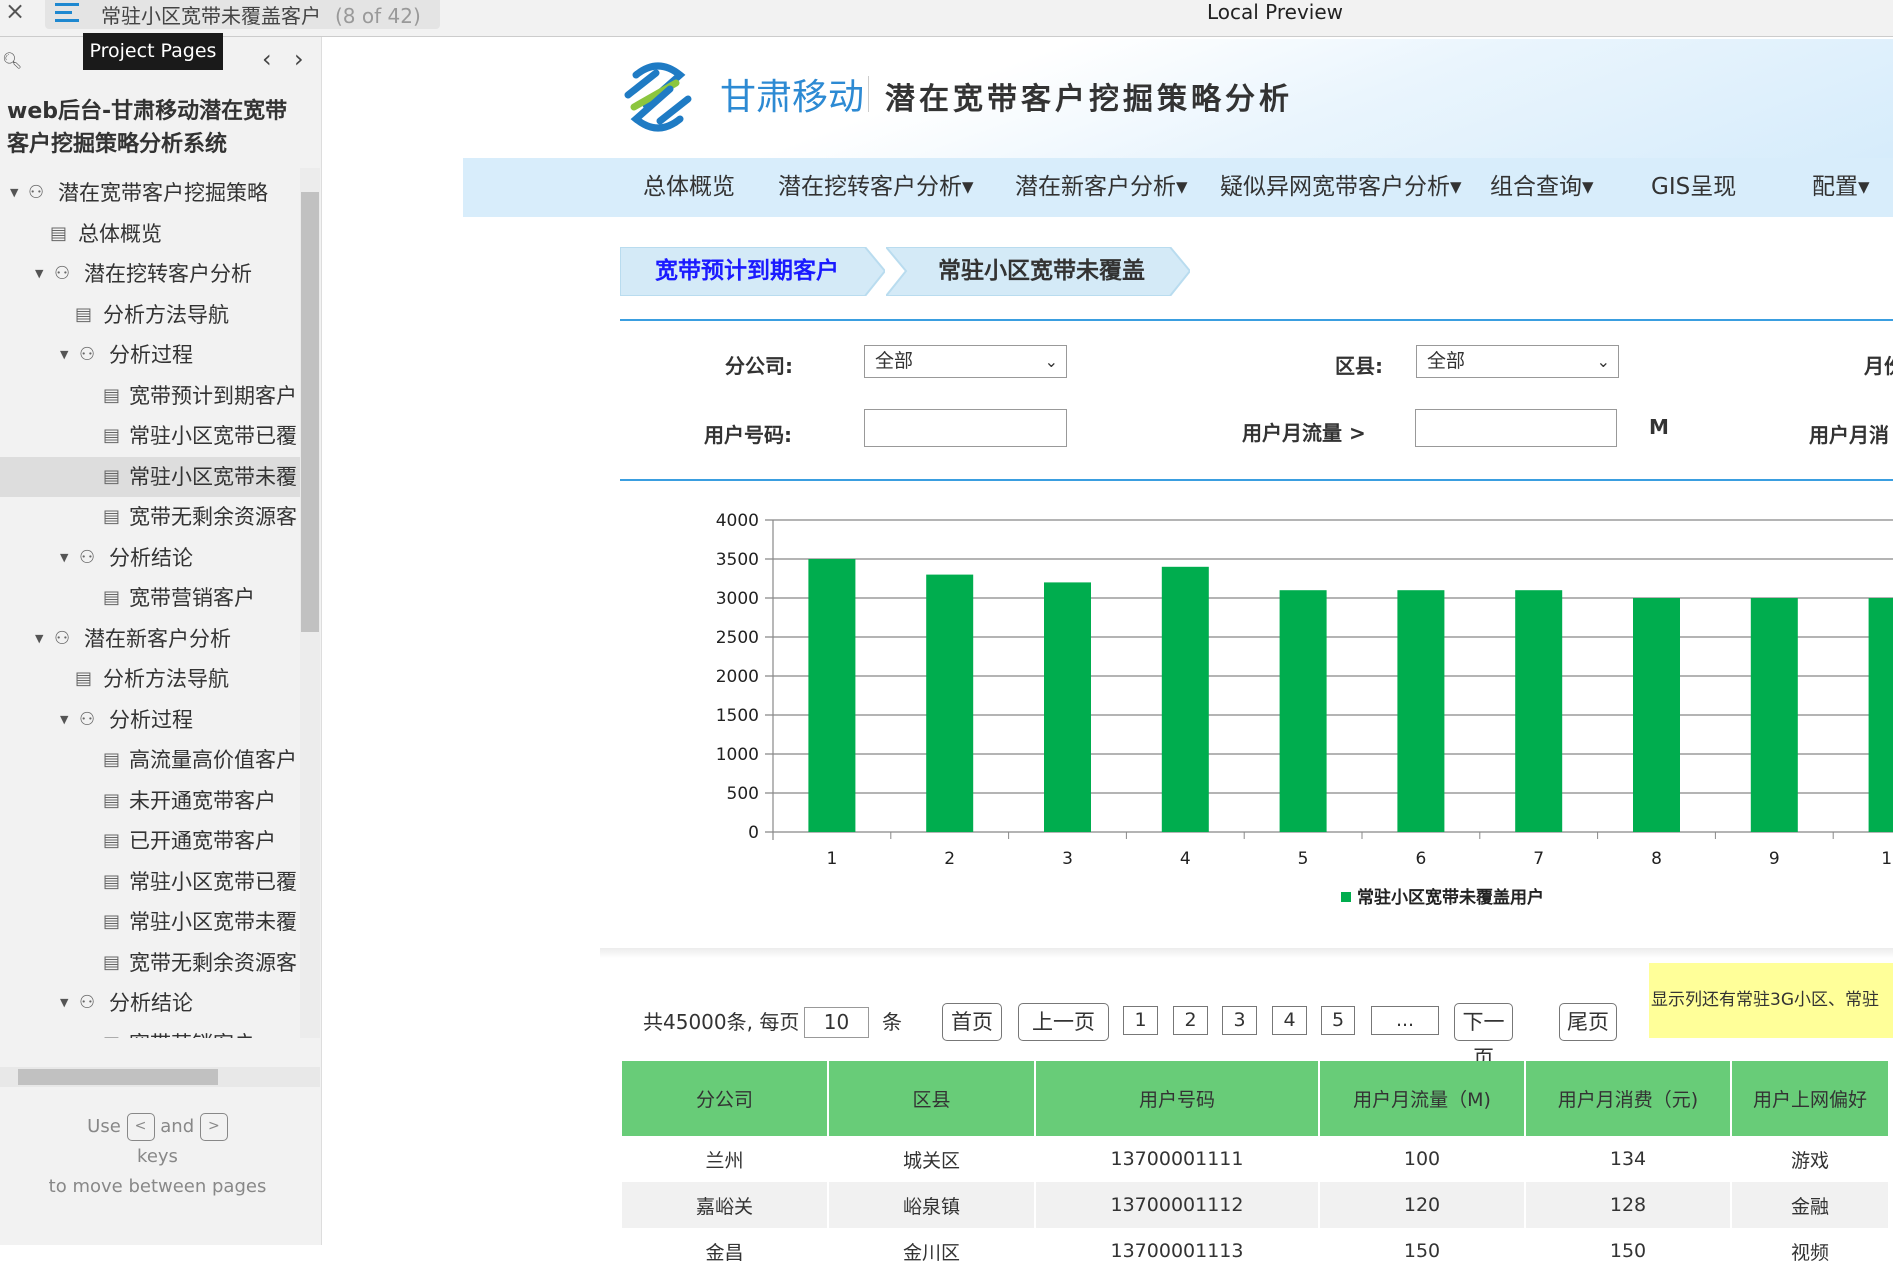 This screenshot has width=1893, height=1274. I want to click on page-size-unit: 条, so click(892, 1022).